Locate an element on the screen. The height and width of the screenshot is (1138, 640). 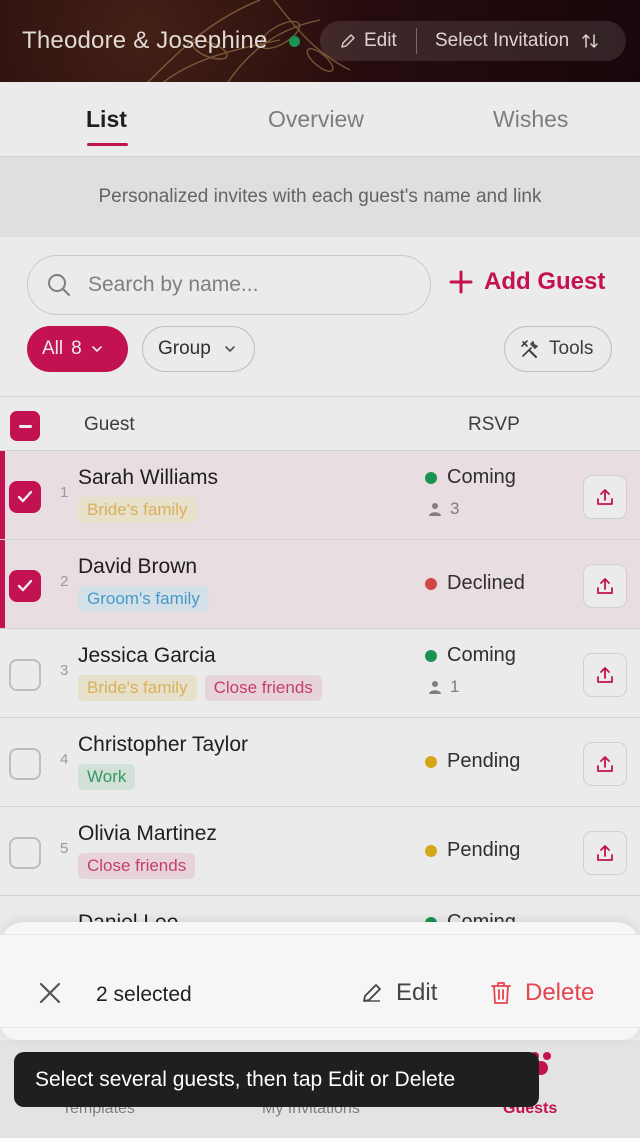
select-invitation-button: Select Invitation is located at coordinates (508, 41).